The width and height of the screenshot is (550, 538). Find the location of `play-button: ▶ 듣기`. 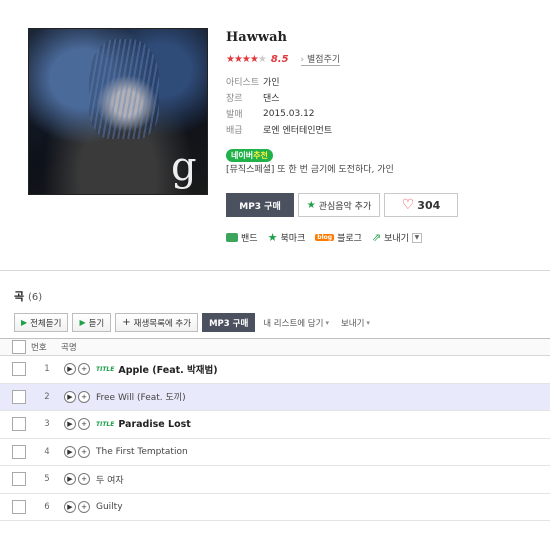

play-button: ▶ 듣기 is located at coordinates (92, 322).